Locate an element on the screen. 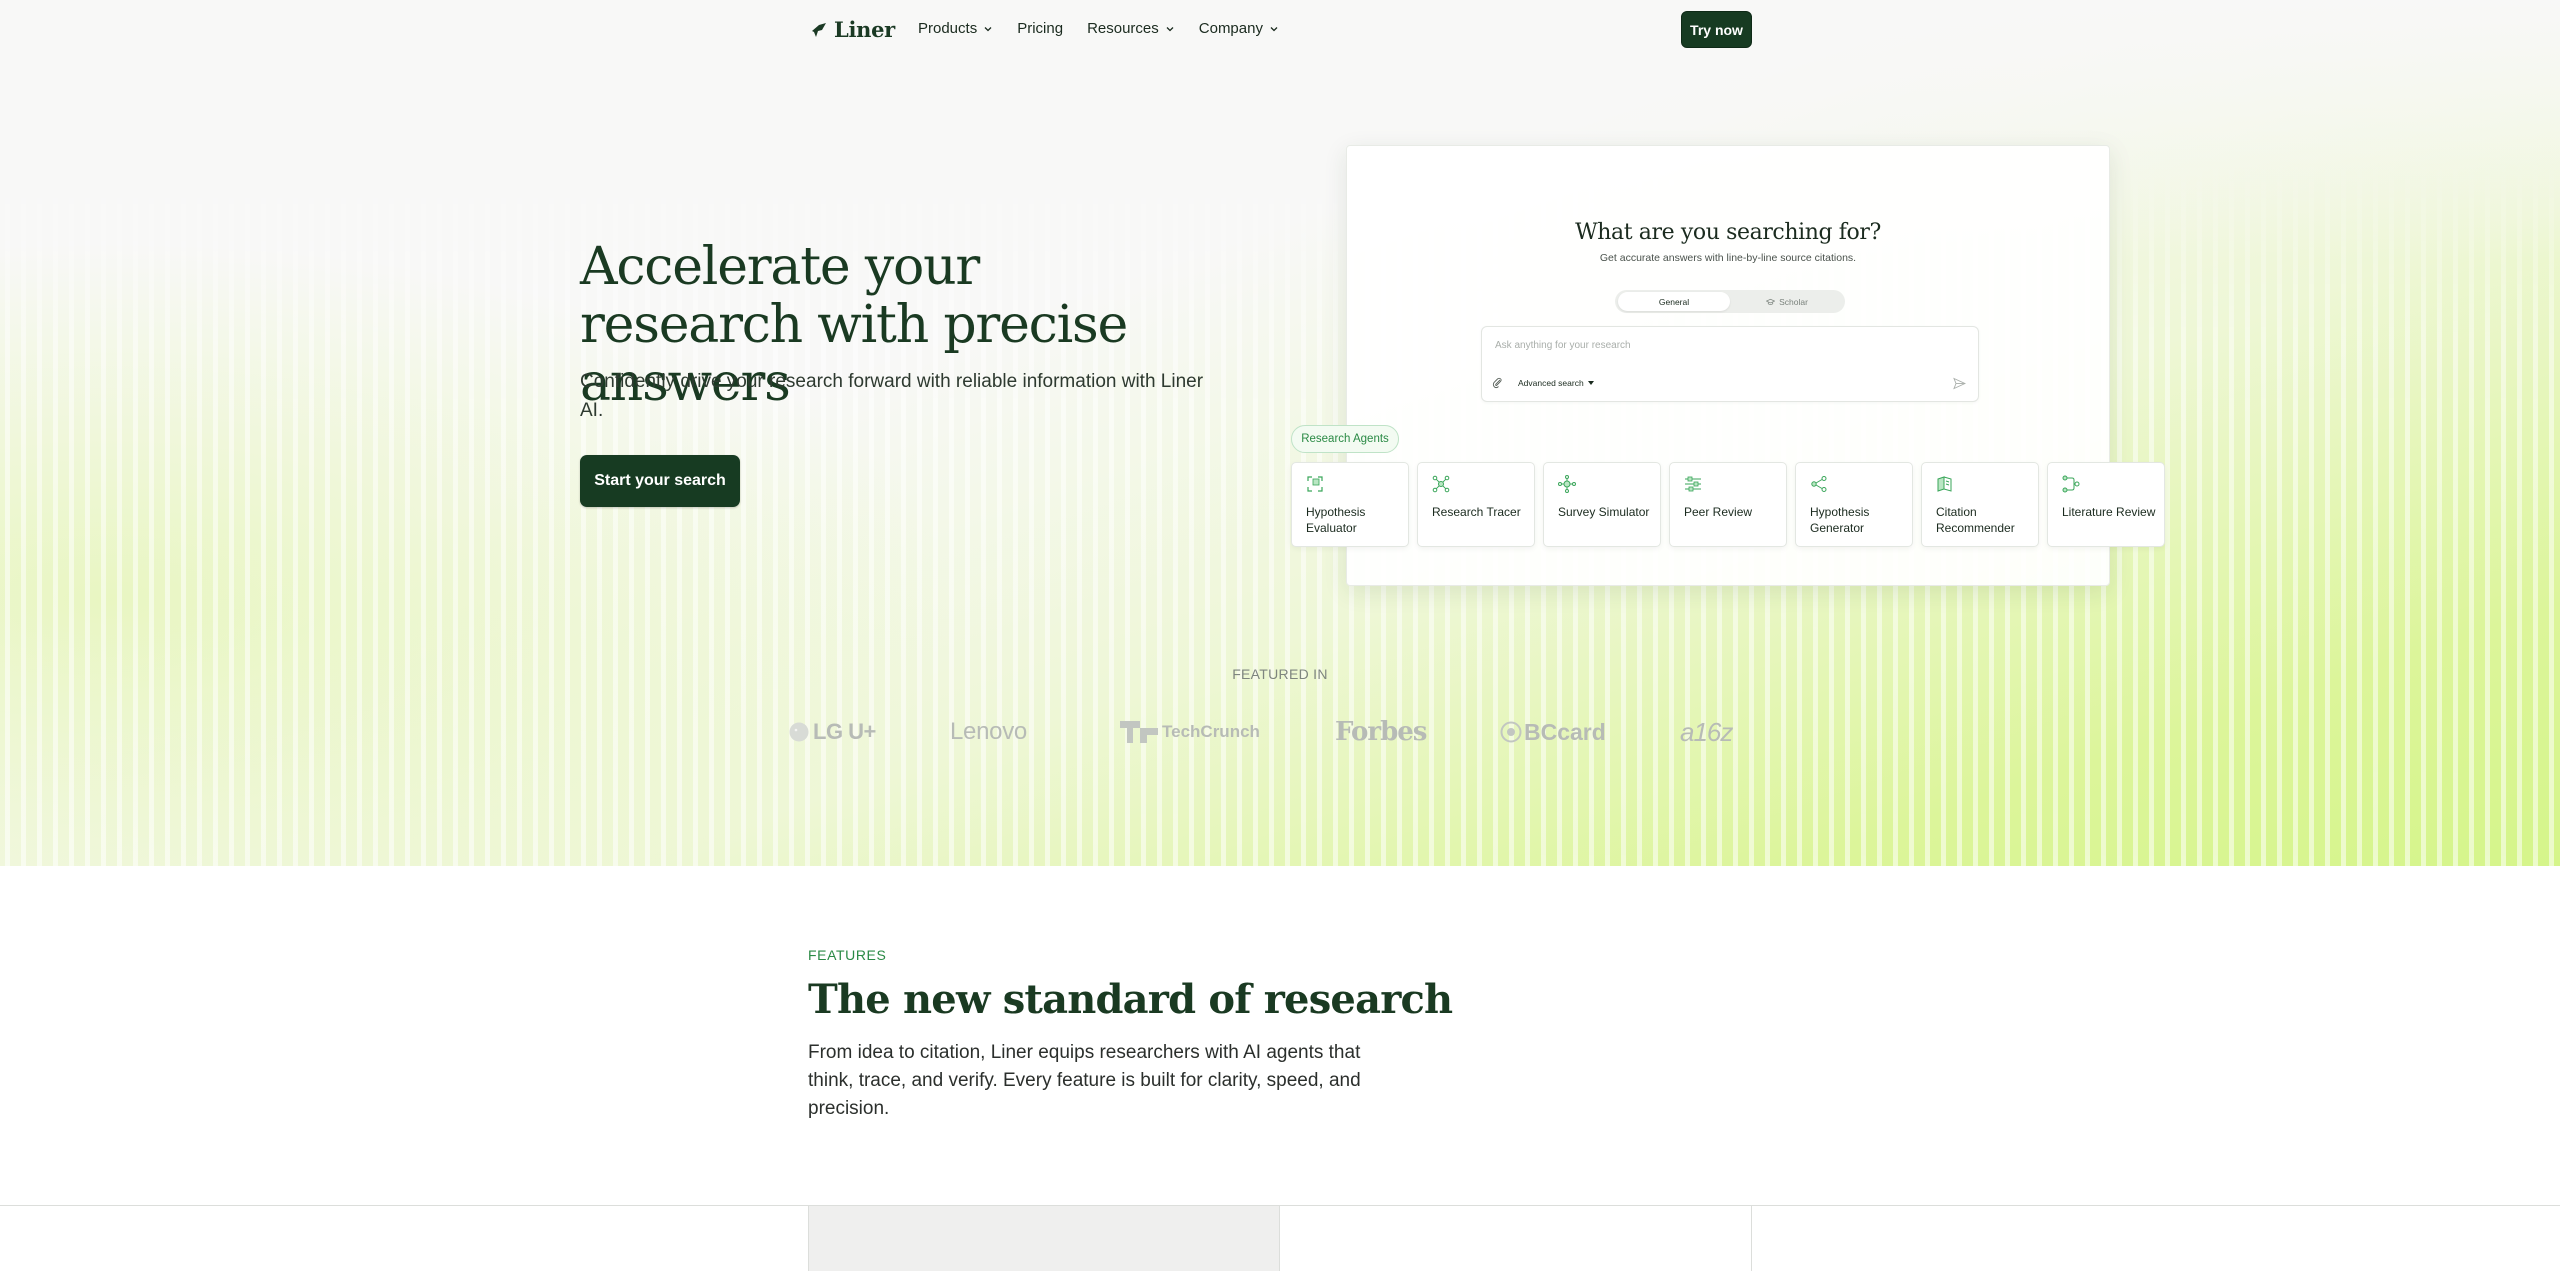 Image resolution: width=2560 pixels, height=1271 pixels. lg-uplus-logo: LG U+ is located at coordinates (832, 732).